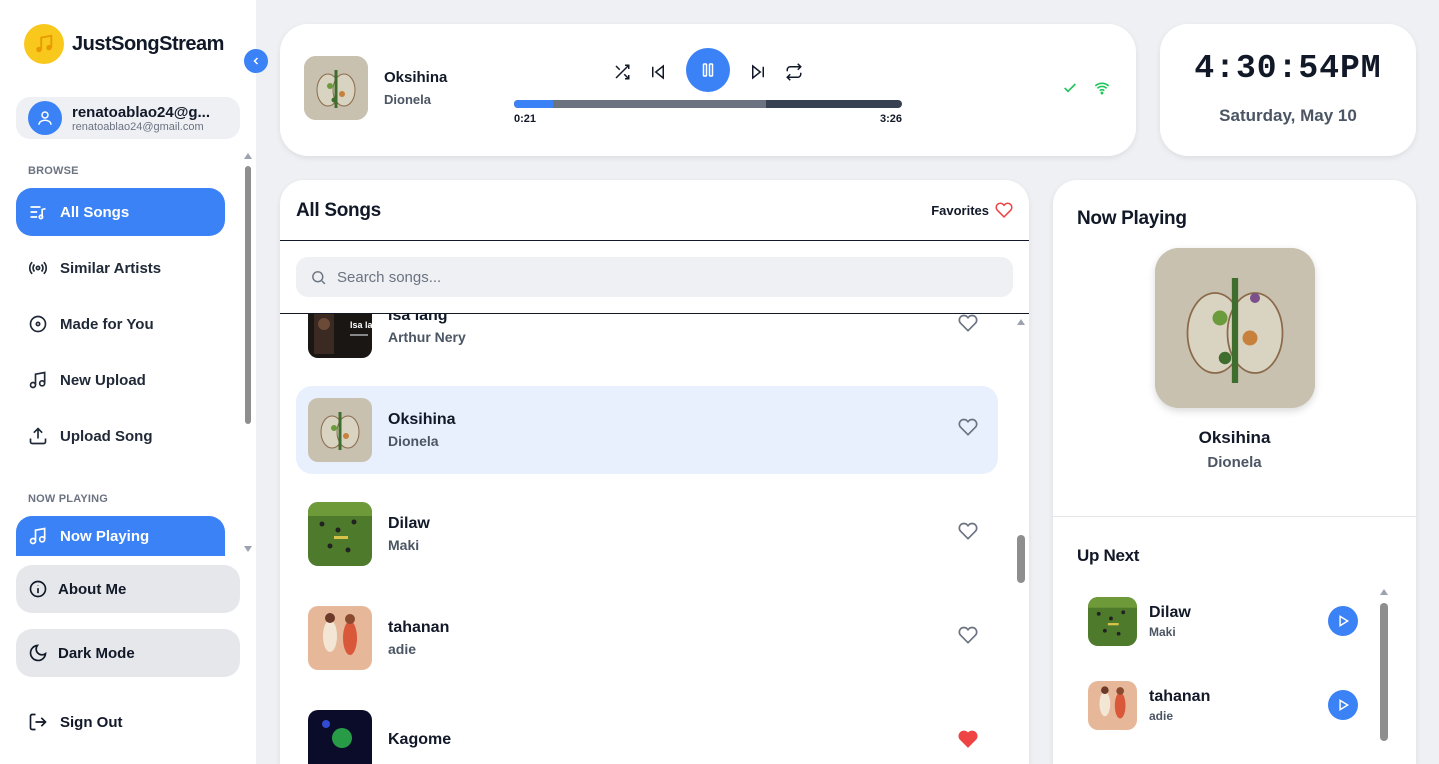 The height and width of the screenshot is (764, 1439). Describe the element at coordinates (38, 268) in the screenshot. I see `broadcast-icon` at that location.